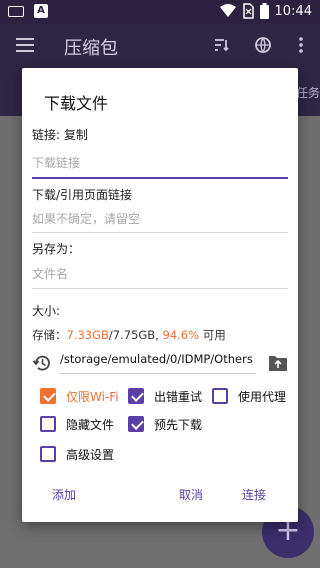 Image resolution: width=320 pixels, height=568 pixels. What do you see at coordinates (178, 396) in the screenshot?
I see `retry-label: 出错重试` at bounding box center [178, 396].